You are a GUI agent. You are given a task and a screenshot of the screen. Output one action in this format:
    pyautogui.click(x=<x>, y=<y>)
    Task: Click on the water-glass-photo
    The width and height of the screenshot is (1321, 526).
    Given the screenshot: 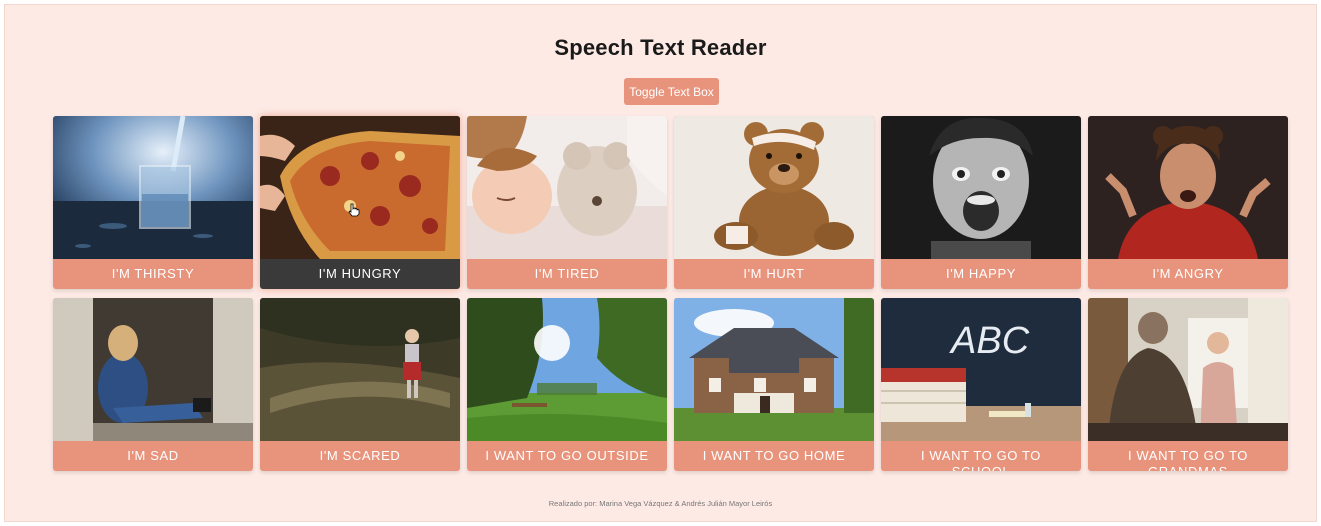 What is the action you would take?
    pyautogui.click(x=153, y=187)
    